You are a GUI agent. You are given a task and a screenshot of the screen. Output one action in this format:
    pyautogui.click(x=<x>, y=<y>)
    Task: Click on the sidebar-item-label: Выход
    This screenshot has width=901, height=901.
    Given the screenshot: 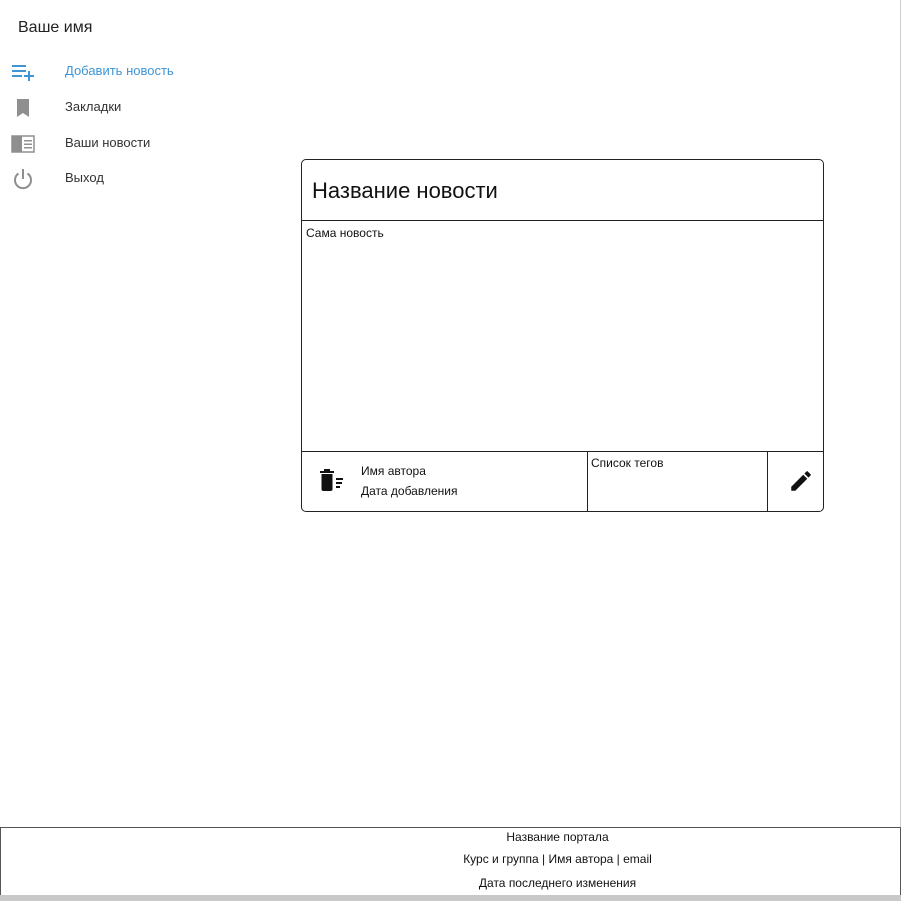 What is the action you would take?
    pyautogui.click(x=84, y=177)
    